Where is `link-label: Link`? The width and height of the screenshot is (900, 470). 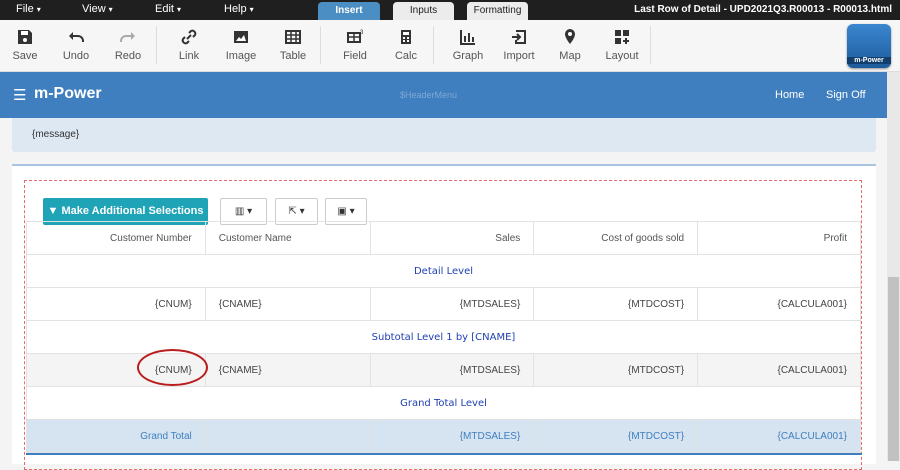 link-label: Link is located at coordinates (189, 56).